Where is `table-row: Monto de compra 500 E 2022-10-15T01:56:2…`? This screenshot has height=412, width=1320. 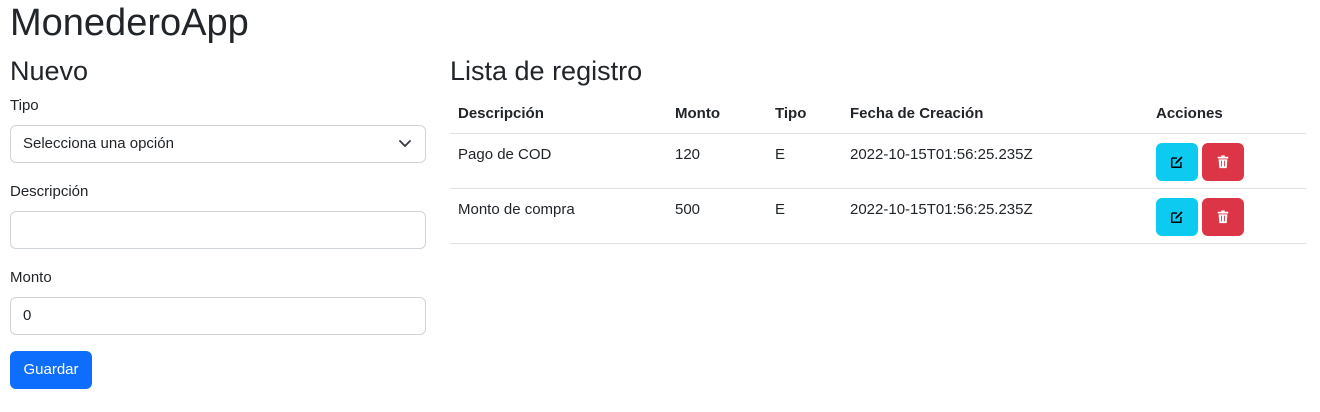
table-row: Monto de compra 500 E 2022-10-15T01:56:2… is located at coordinates (878, 216).